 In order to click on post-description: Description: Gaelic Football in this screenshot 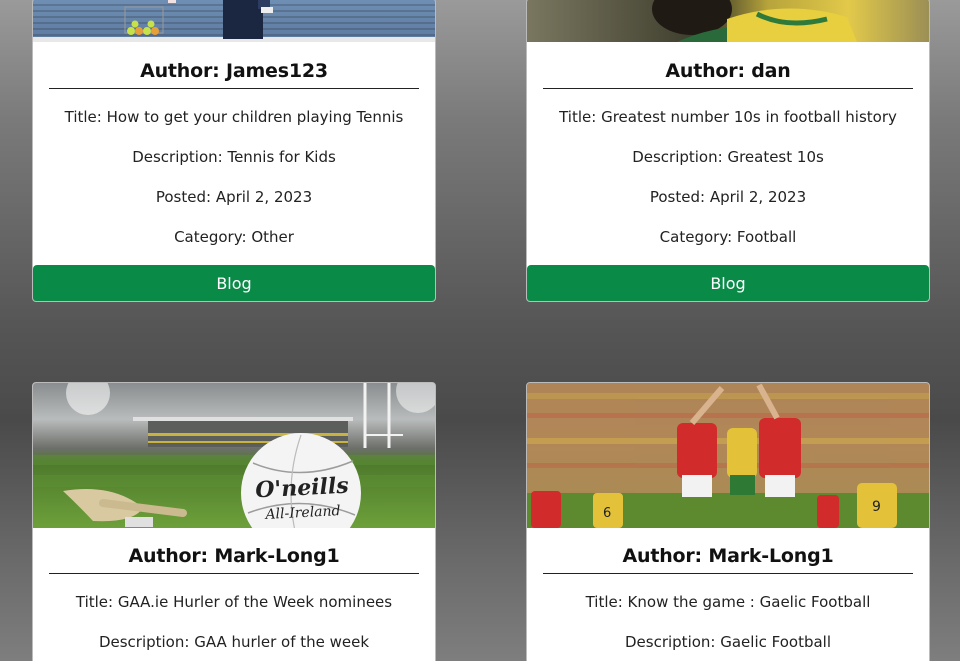, I will do `click(728, 642)`.